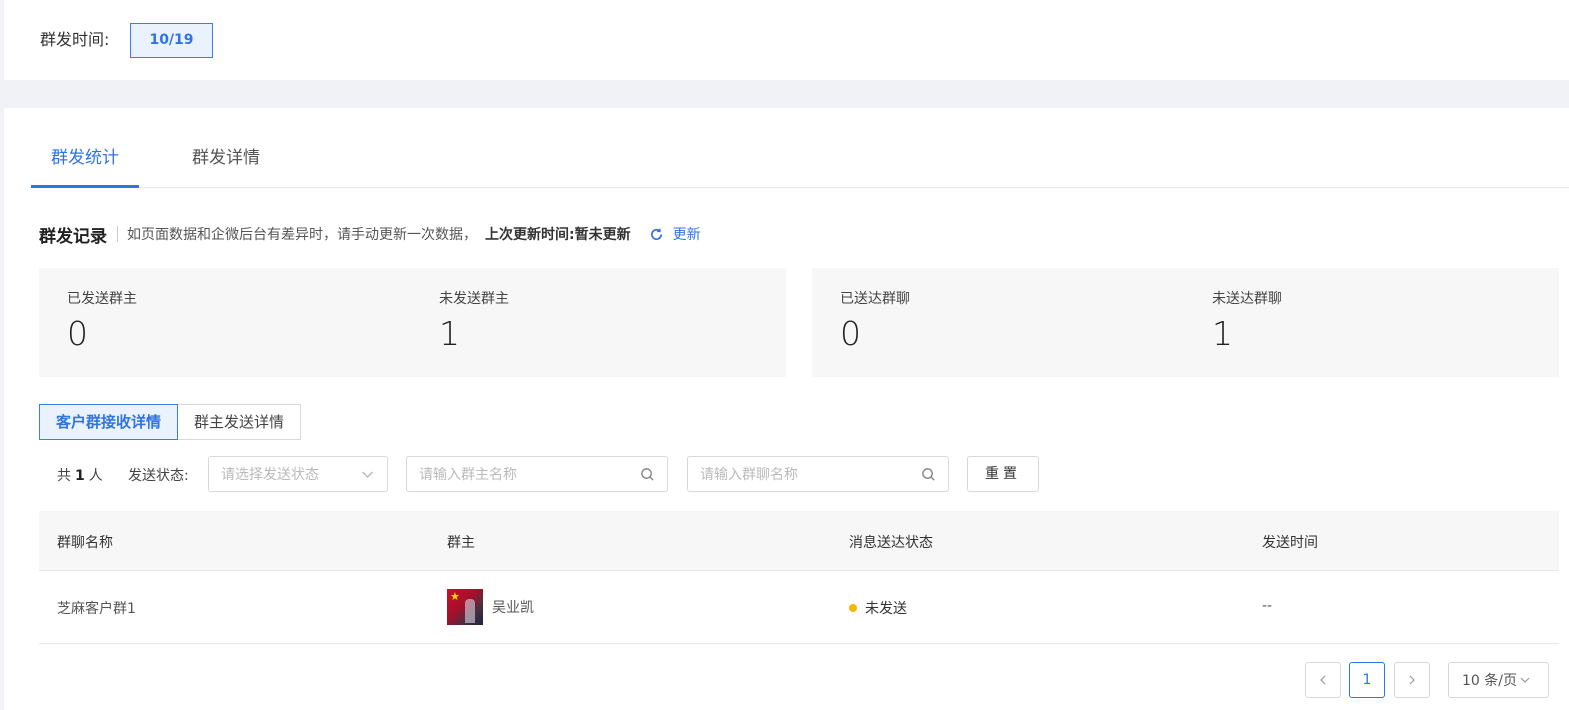 This screenshot has width=1569, height=710. What do you see at coordinates (85, 543) in the screenshot?
I see `column-header-group-name: 群聊名称` at bounding box center [85, 543].